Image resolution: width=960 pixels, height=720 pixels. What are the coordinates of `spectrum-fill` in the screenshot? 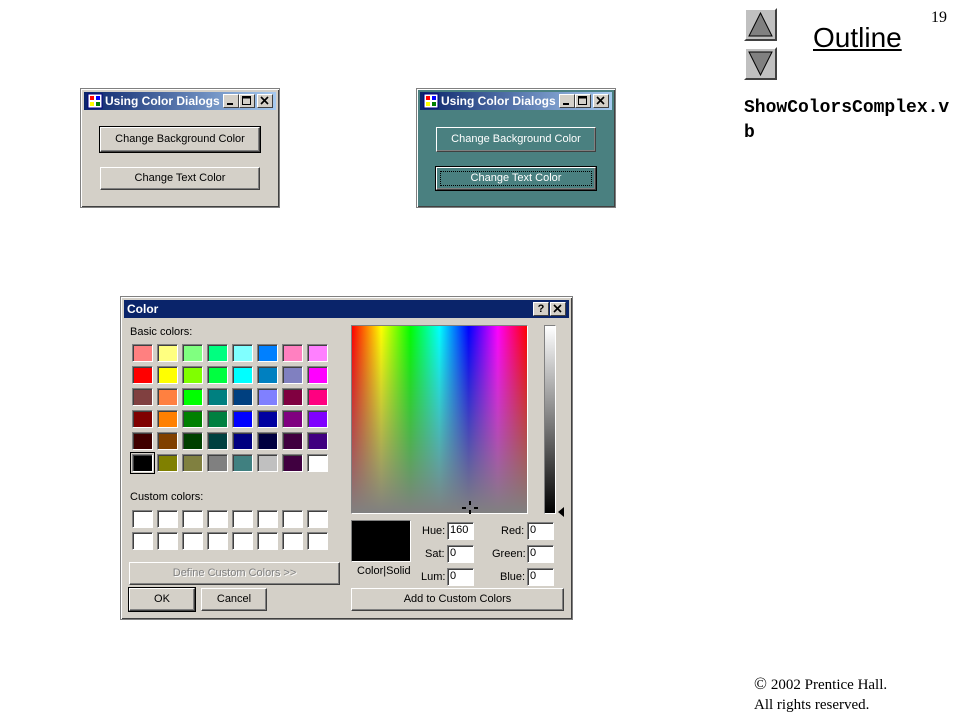 It's located at (439, 419).